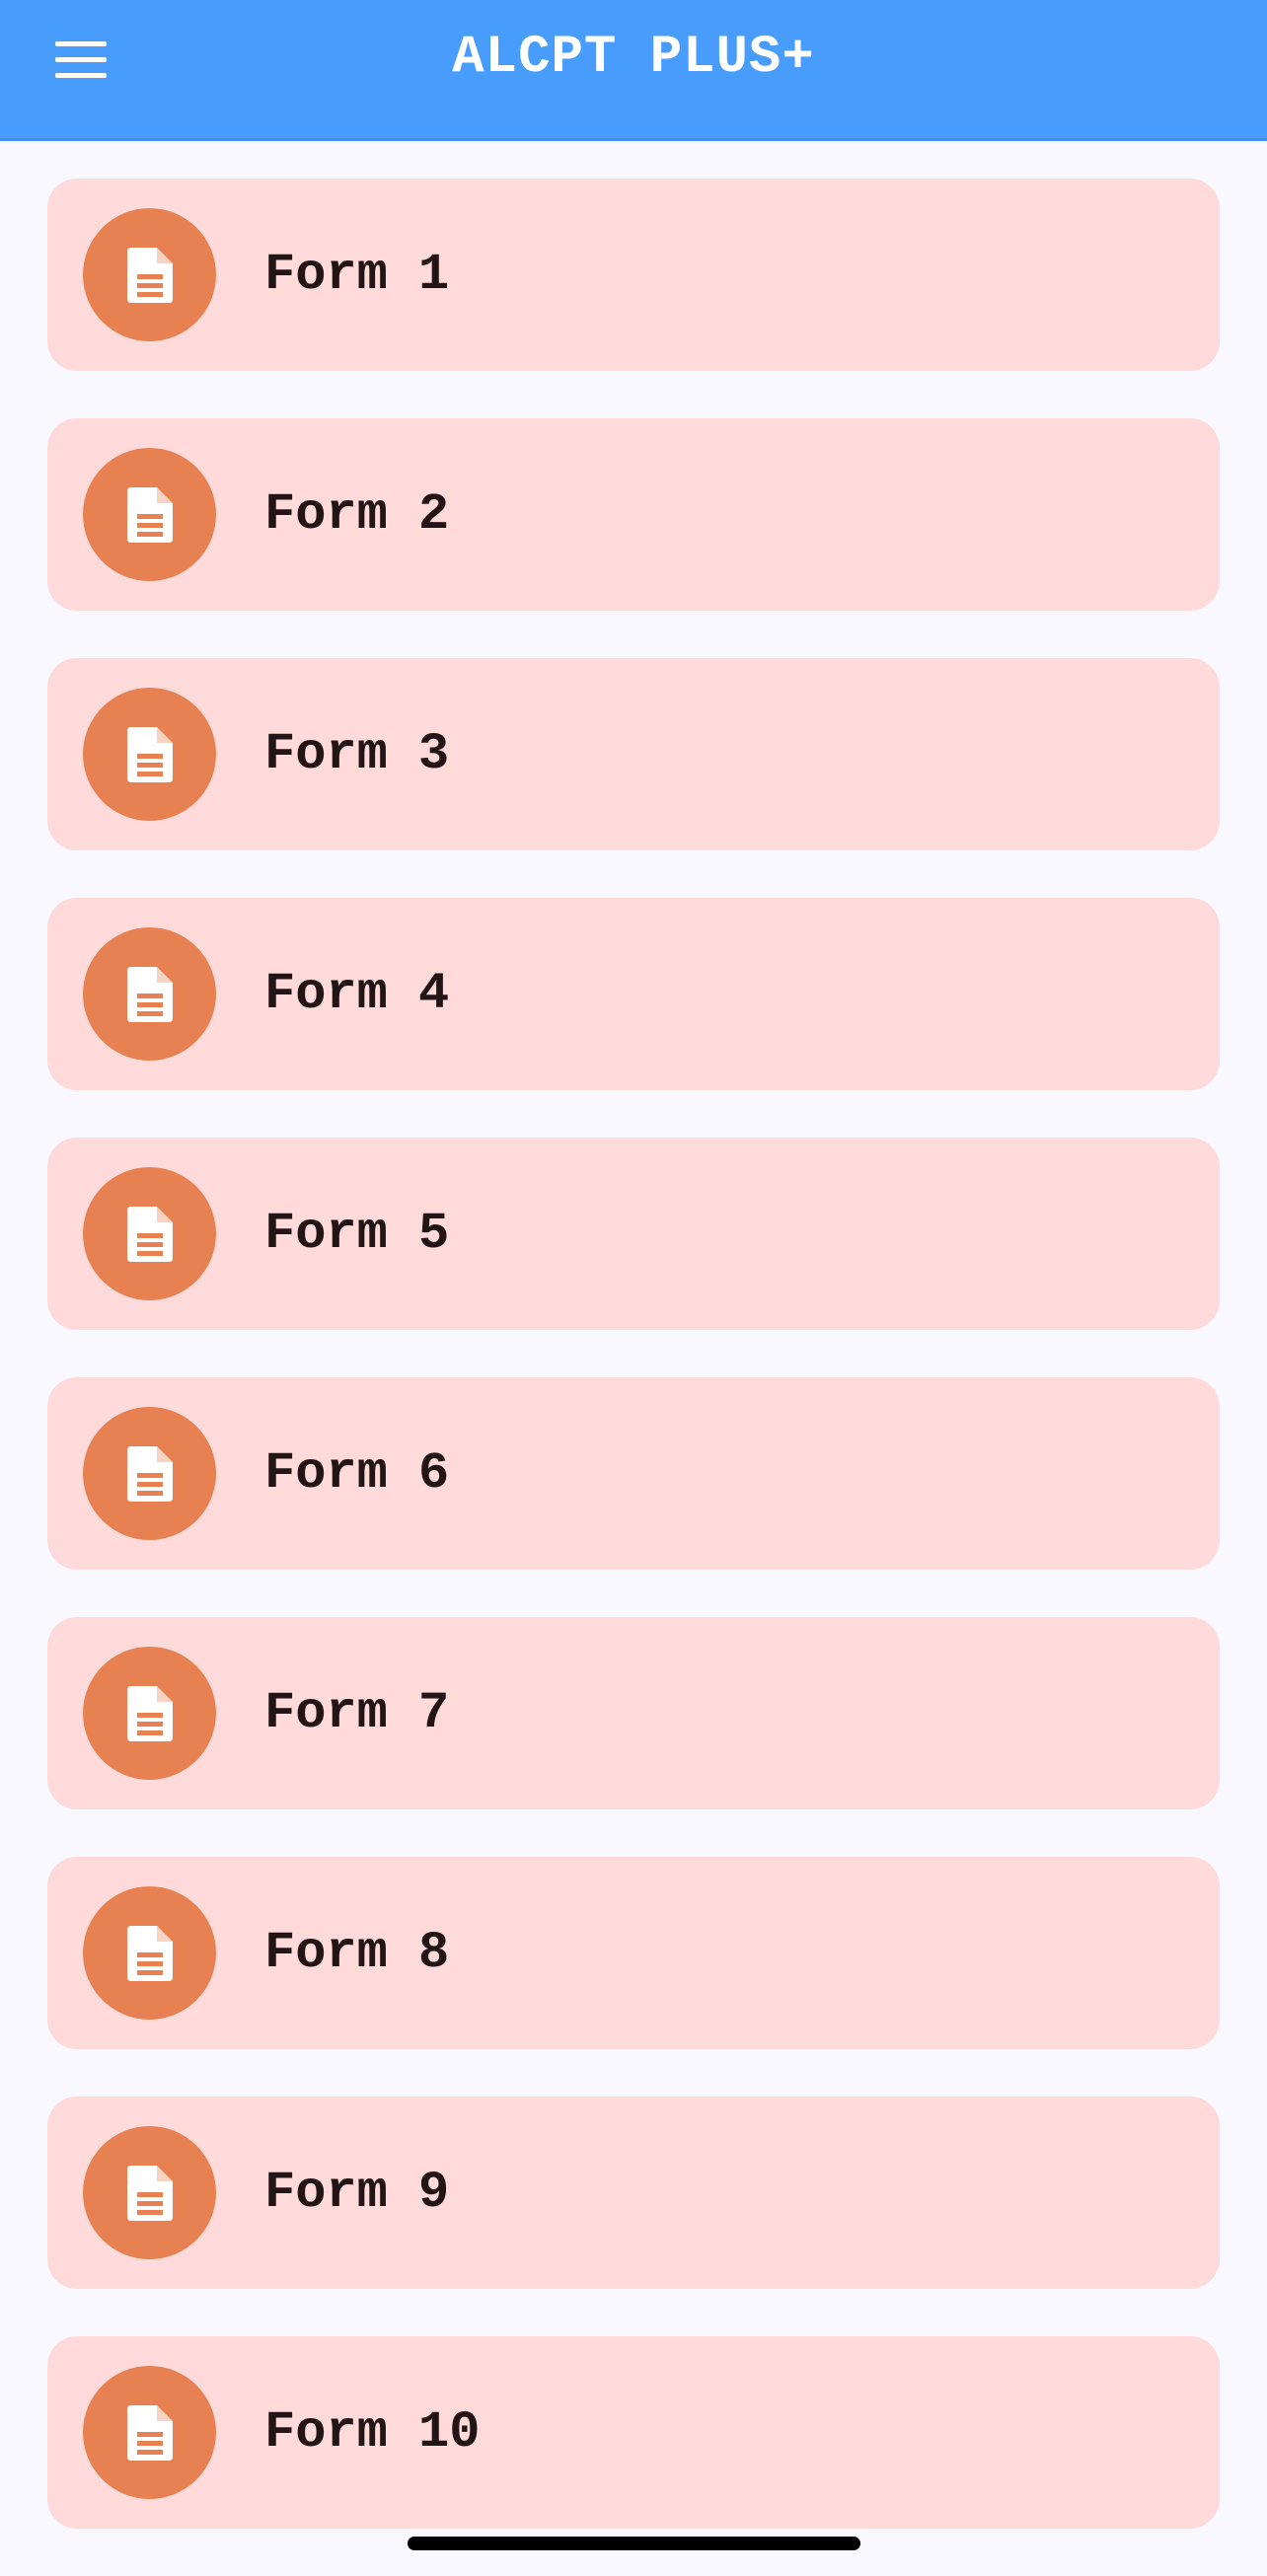 The height and width of the screenshot is (2576, 1267). I want to click on form-label: Form 10, so click(372, 2432).